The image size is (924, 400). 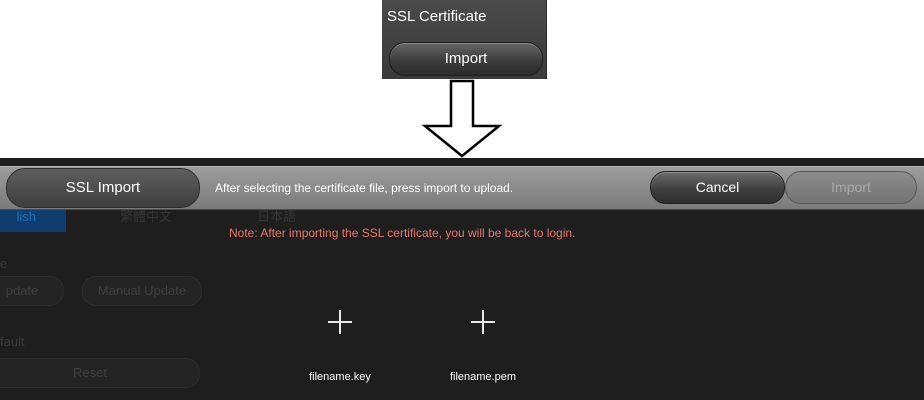 I want to click on down-arrow-icon, so click(x=462, y=118).